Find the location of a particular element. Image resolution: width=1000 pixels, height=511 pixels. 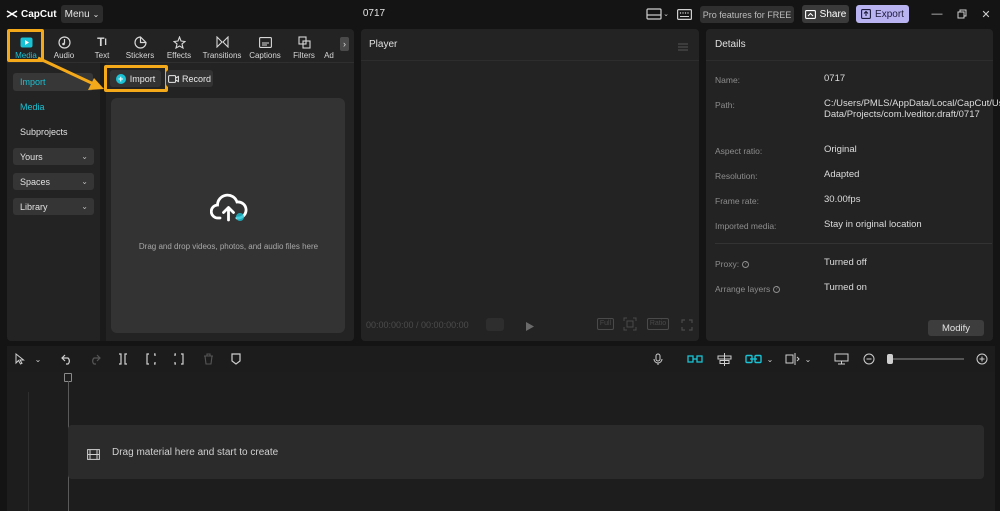

captions-icon is located at coordinates (265, 42).